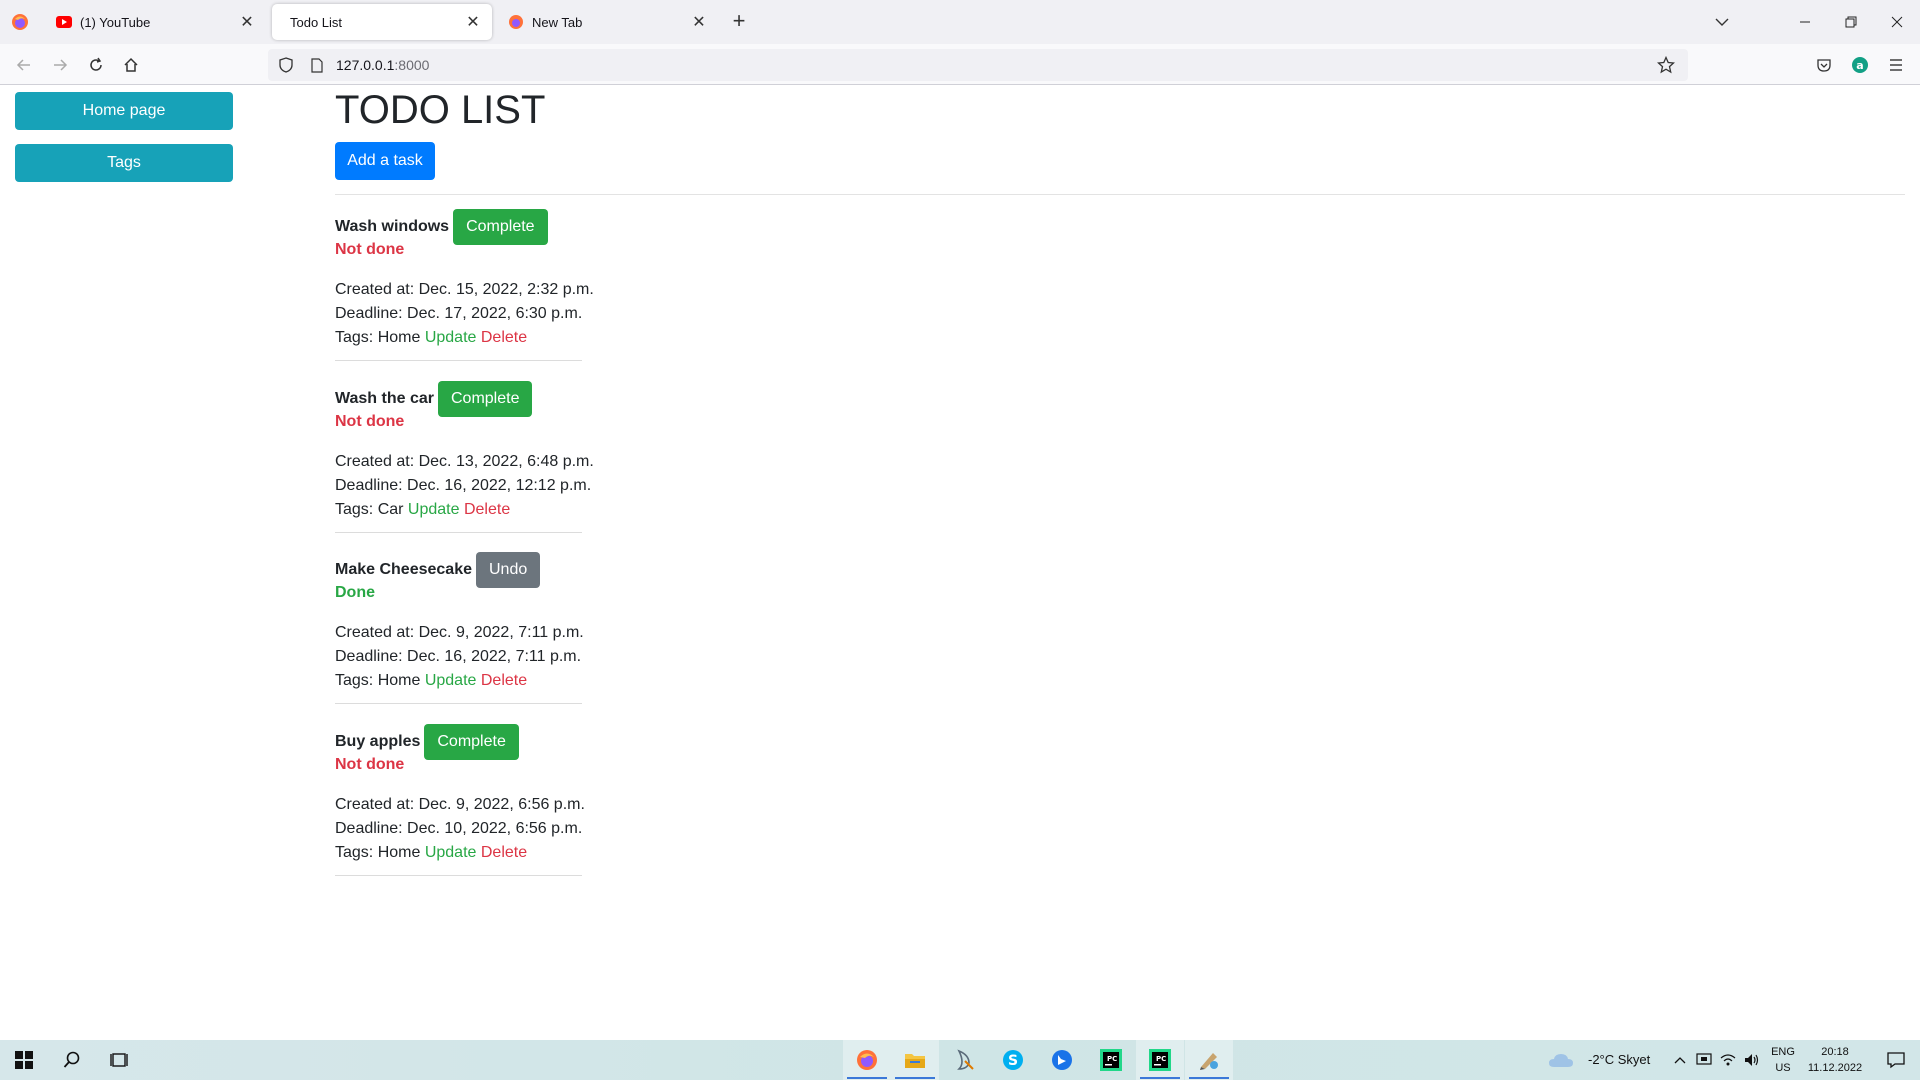  What do you see at coordinates (96, 65) in the screenshot?
I see `reload-icon` at bounding box center [96, 65].